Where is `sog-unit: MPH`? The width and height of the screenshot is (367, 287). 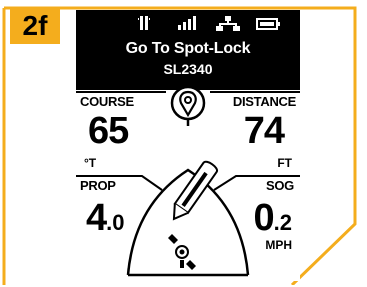
sog-unit: MPH is located at coordinates (278, 245).